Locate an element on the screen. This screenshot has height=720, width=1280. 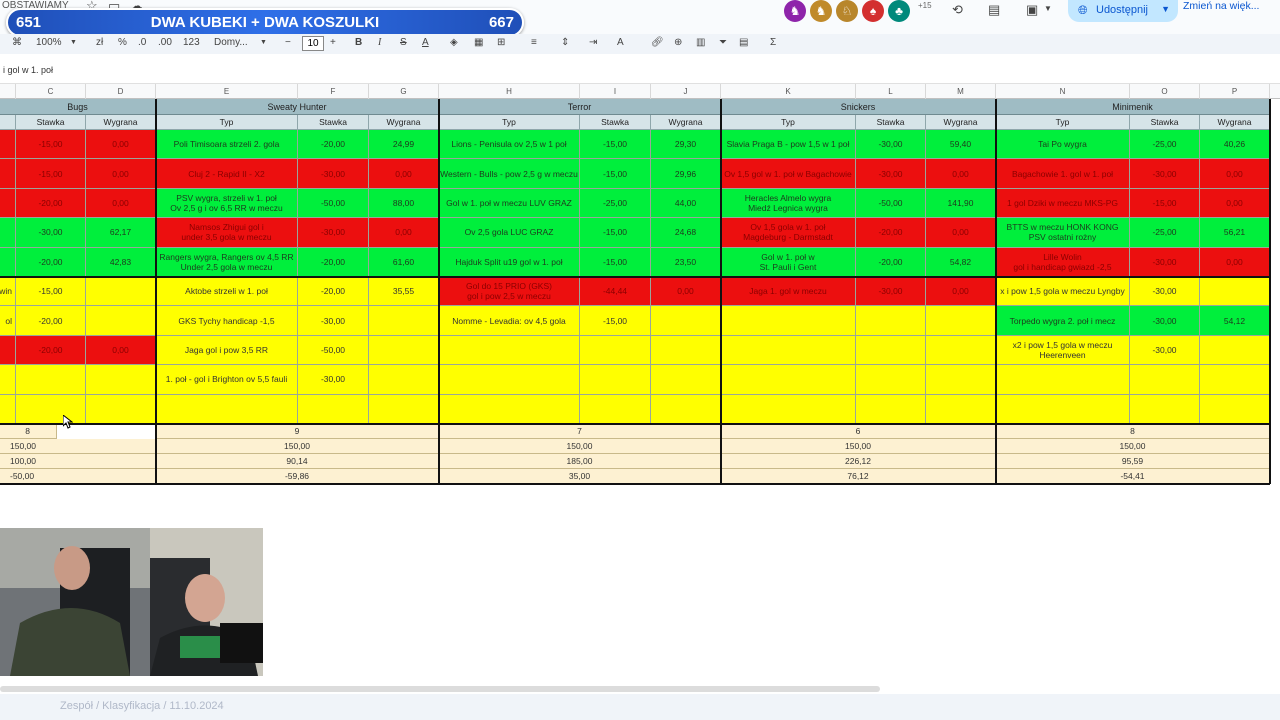
sub-header-wygrana: Wygrana is located at coordinates (404, 122).